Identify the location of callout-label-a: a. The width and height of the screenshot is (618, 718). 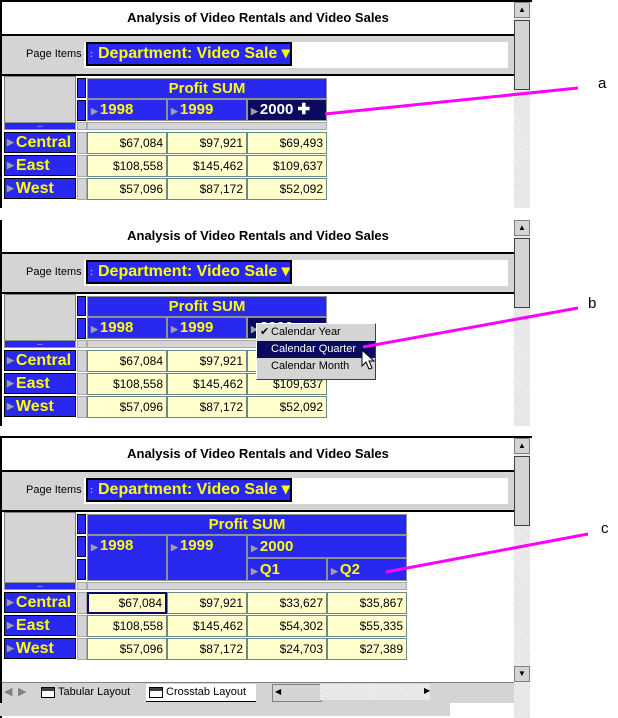
(602, 83).